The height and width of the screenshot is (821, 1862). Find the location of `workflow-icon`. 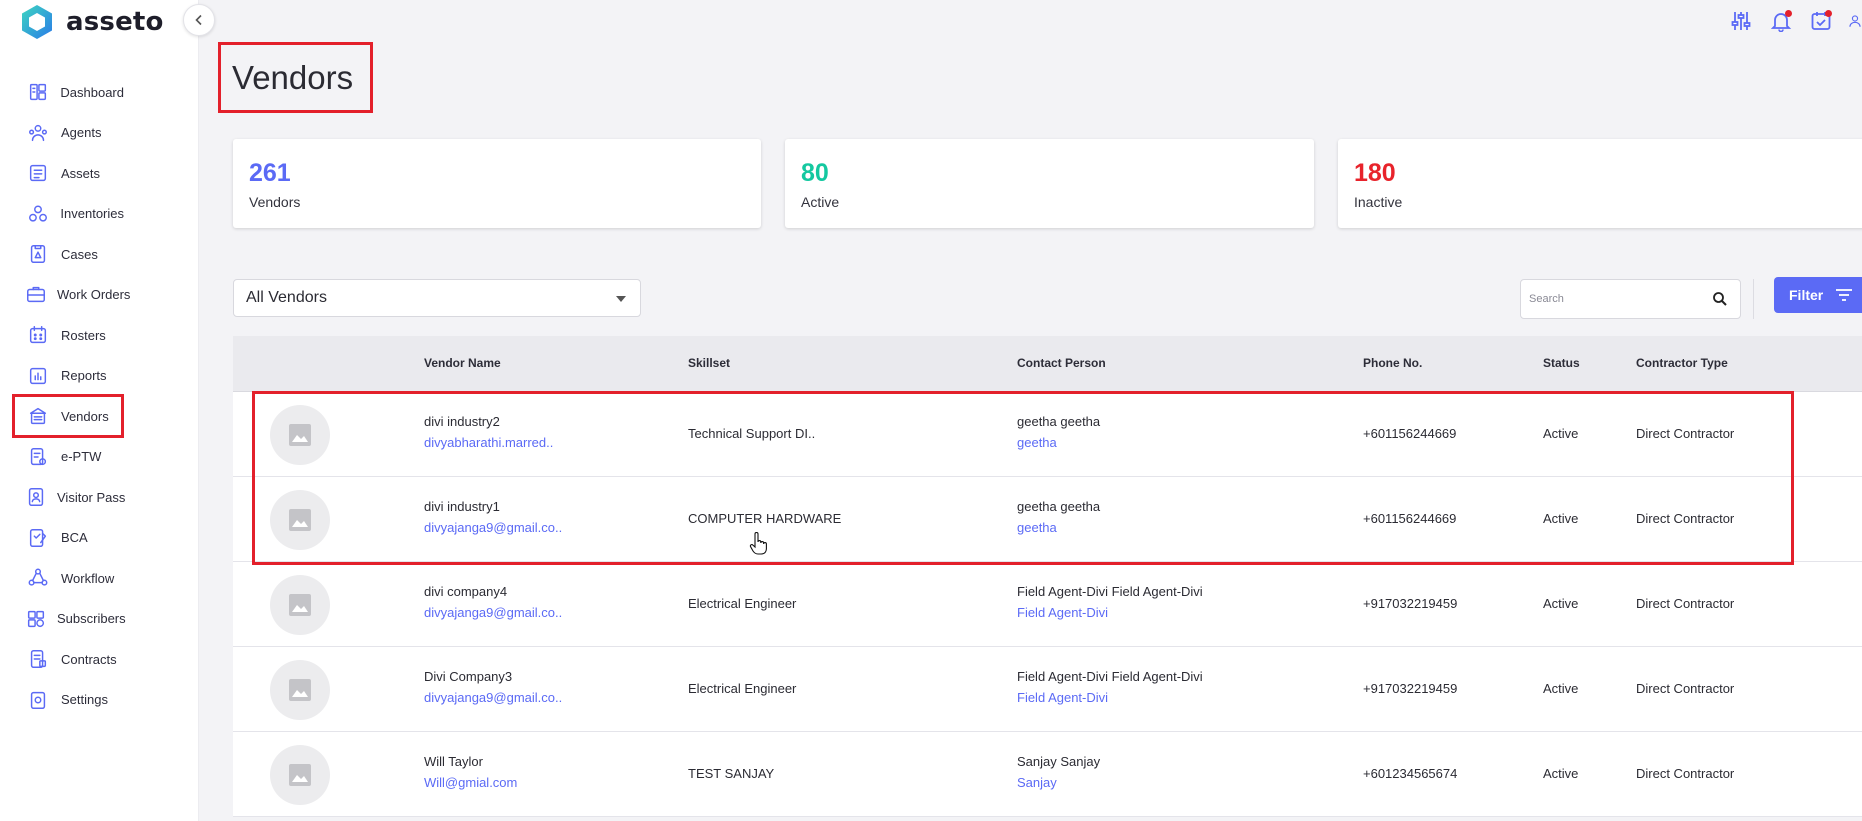

workflow-icon is located at coordinates (38, 578).